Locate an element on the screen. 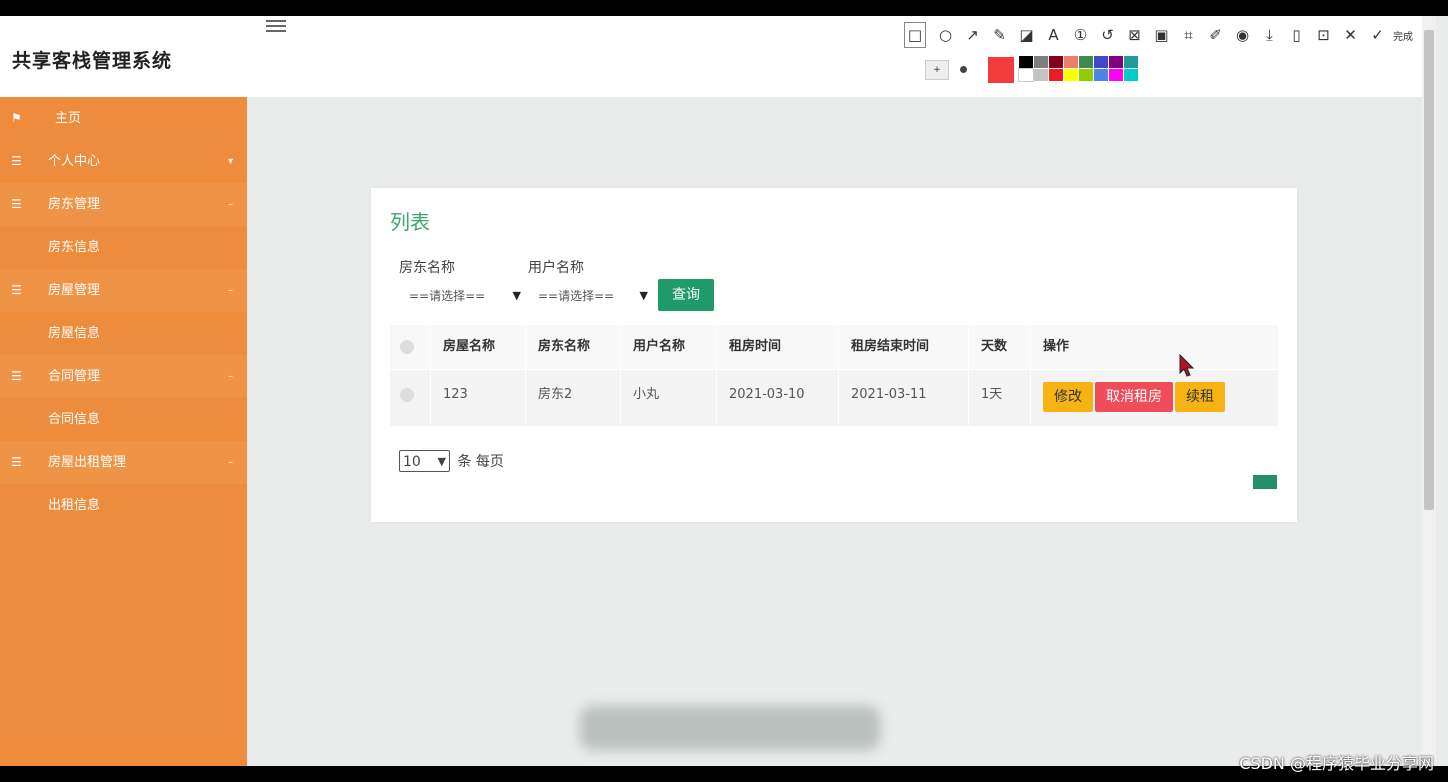  row-select-cell is located at coordinates (410, 398).